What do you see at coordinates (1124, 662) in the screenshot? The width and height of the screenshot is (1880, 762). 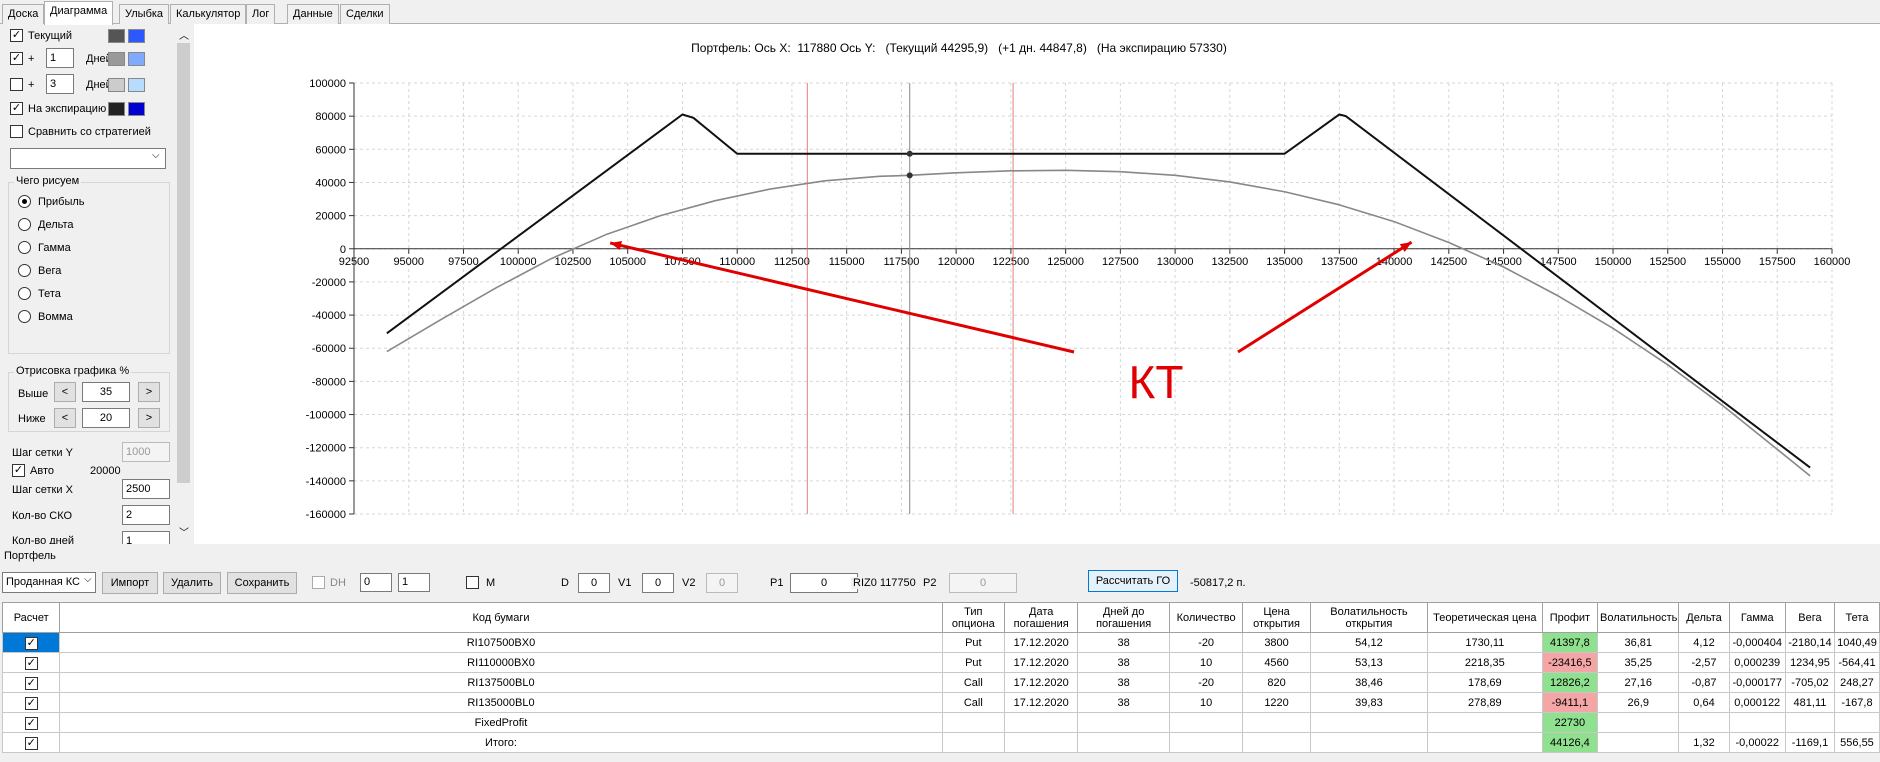 I see `table-cell: 38` at bounding box center [1124, 662].